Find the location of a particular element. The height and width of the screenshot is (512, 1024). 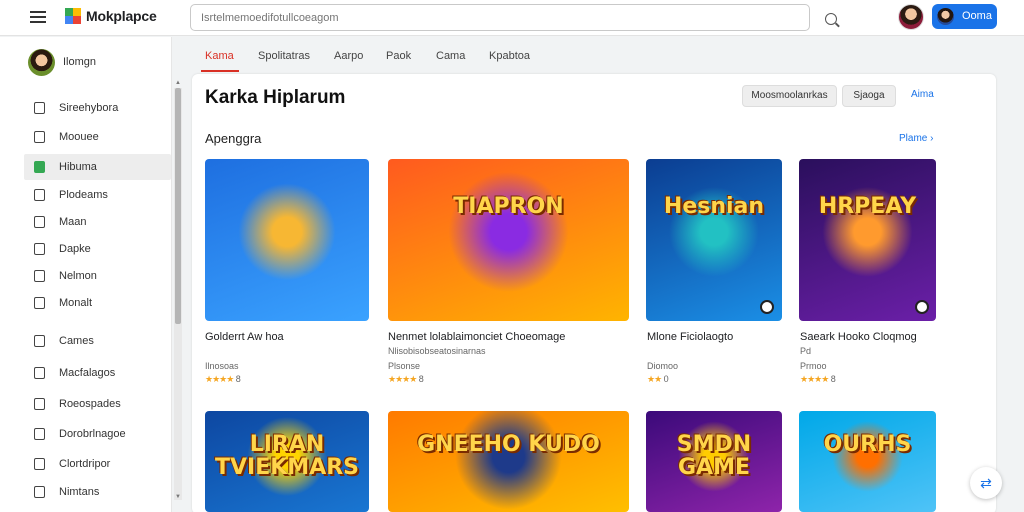

scroll-down-icon: ▼ is located at coordinates (178, 497).